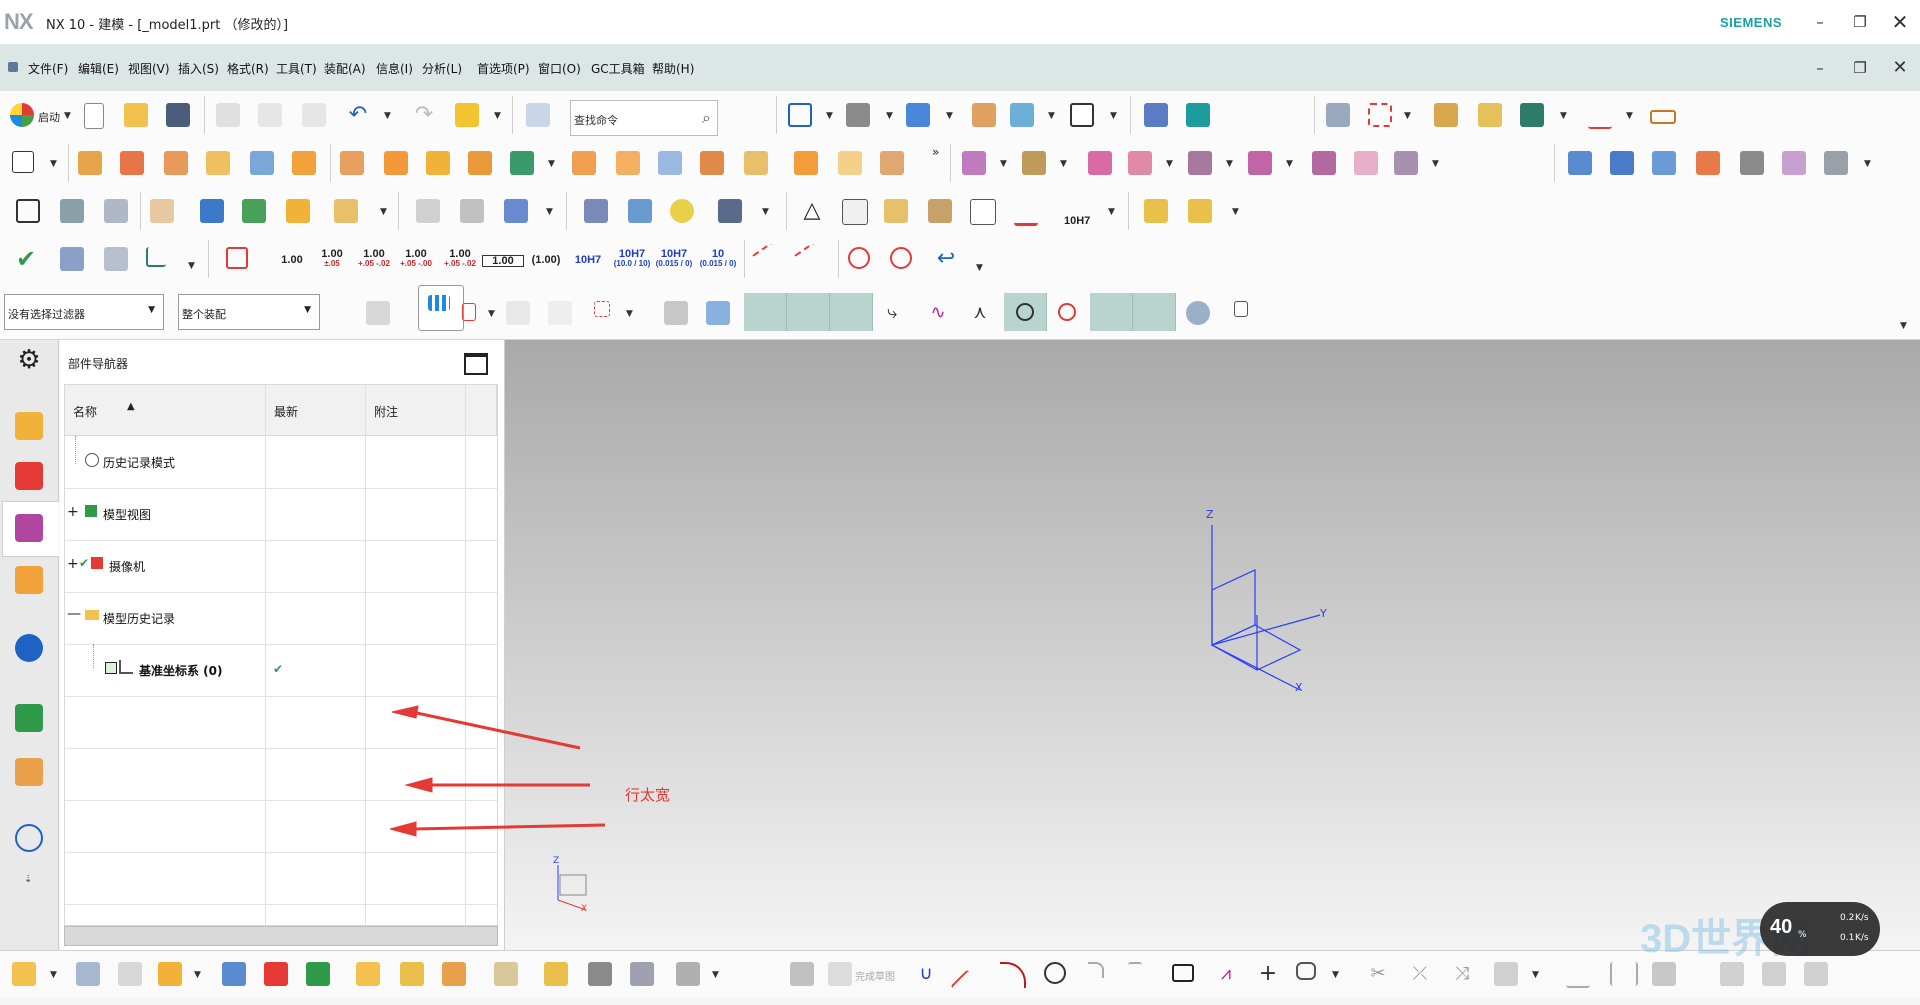  I want to click on project-curve-icon, so click(1816, 974).